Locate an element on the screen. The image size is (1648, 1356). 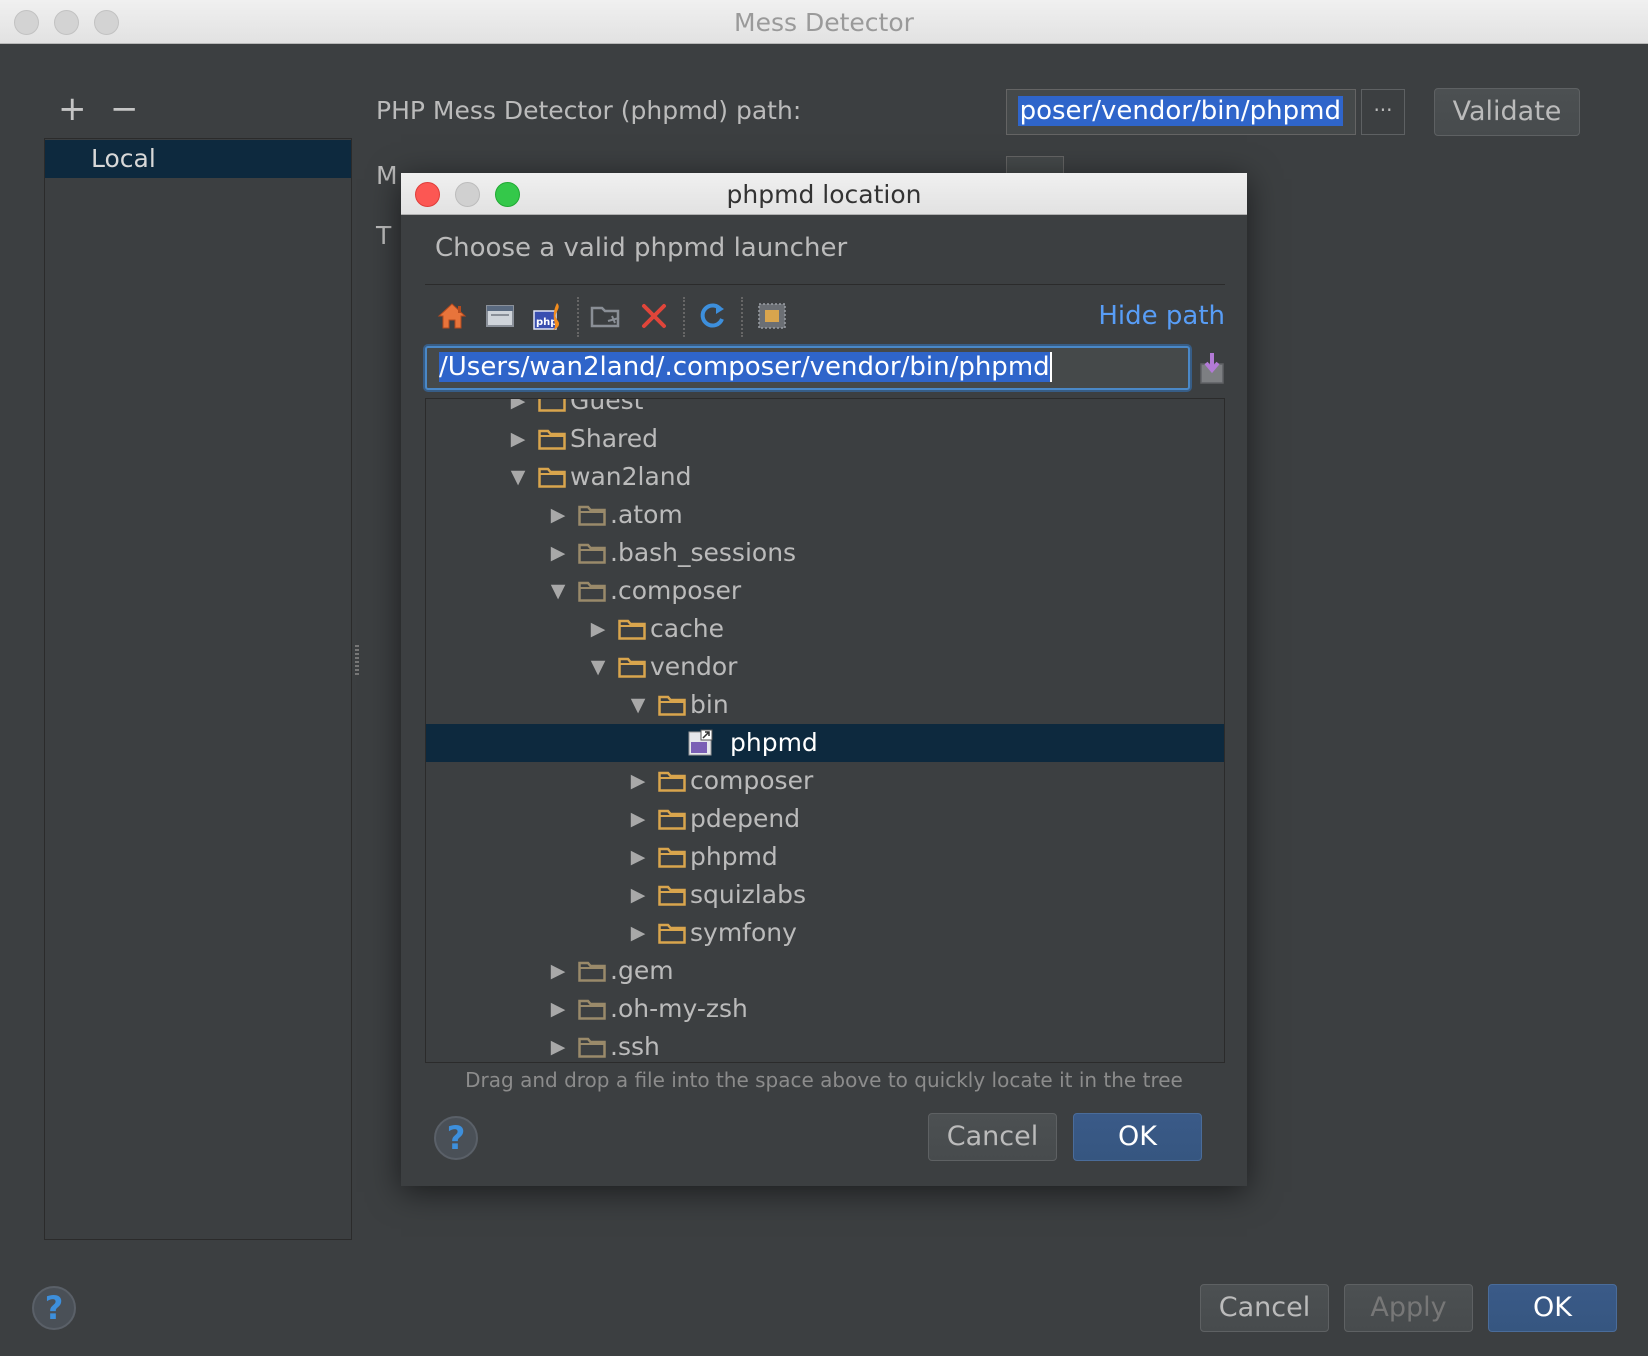
tree-row: ▶ phpmd is located at coordinates (825, 857).